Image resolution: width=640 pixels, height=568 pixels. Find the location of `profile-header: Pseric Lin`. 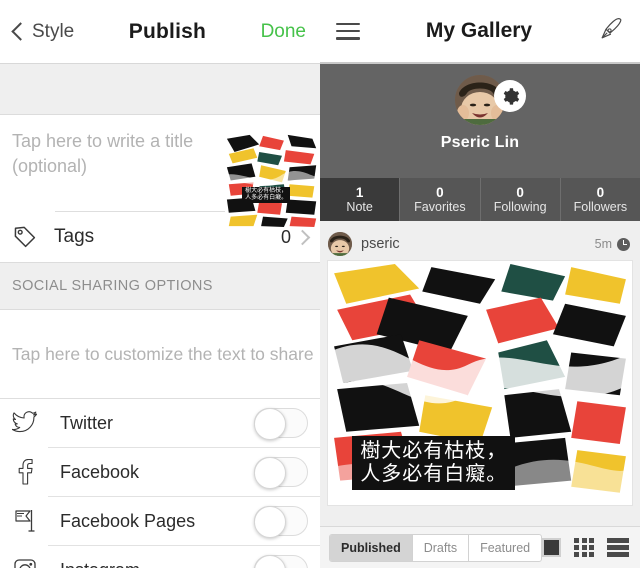

profile-header: Pseric Lin is located at coordinates (480, 121).